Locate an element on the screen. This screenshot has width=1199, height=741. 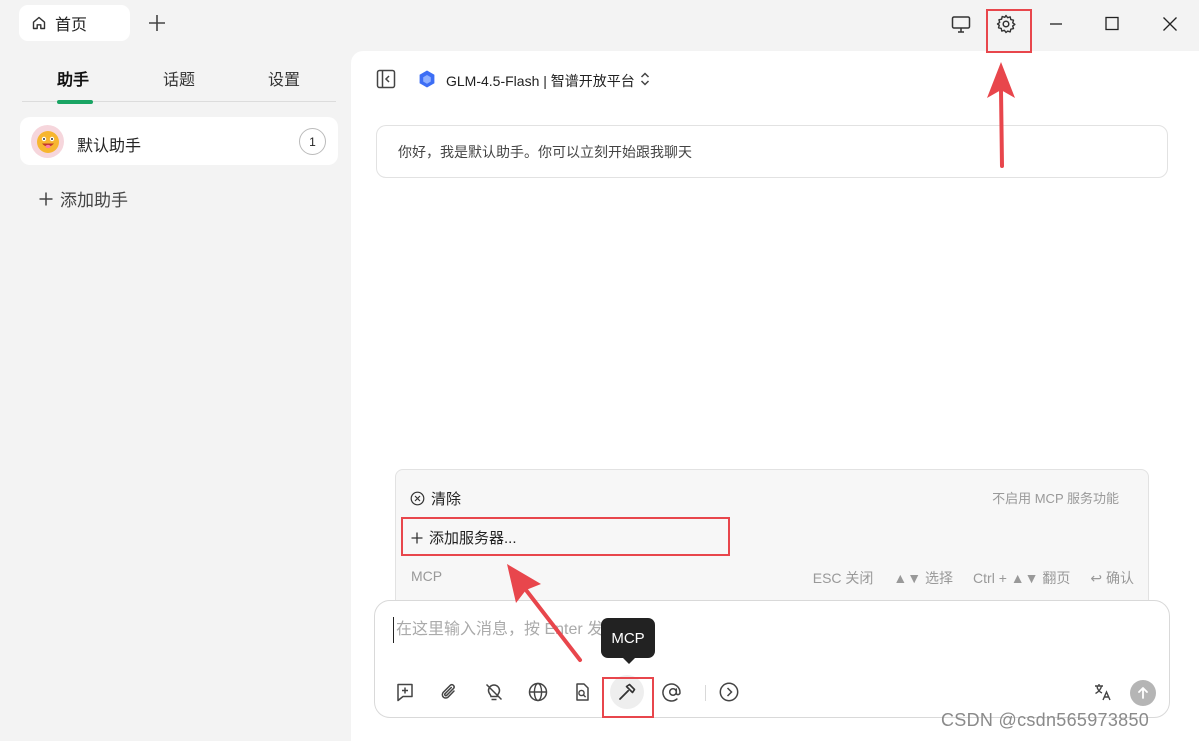
sidebar-tab-topics: 话题 is located at coordinates (179, 78).